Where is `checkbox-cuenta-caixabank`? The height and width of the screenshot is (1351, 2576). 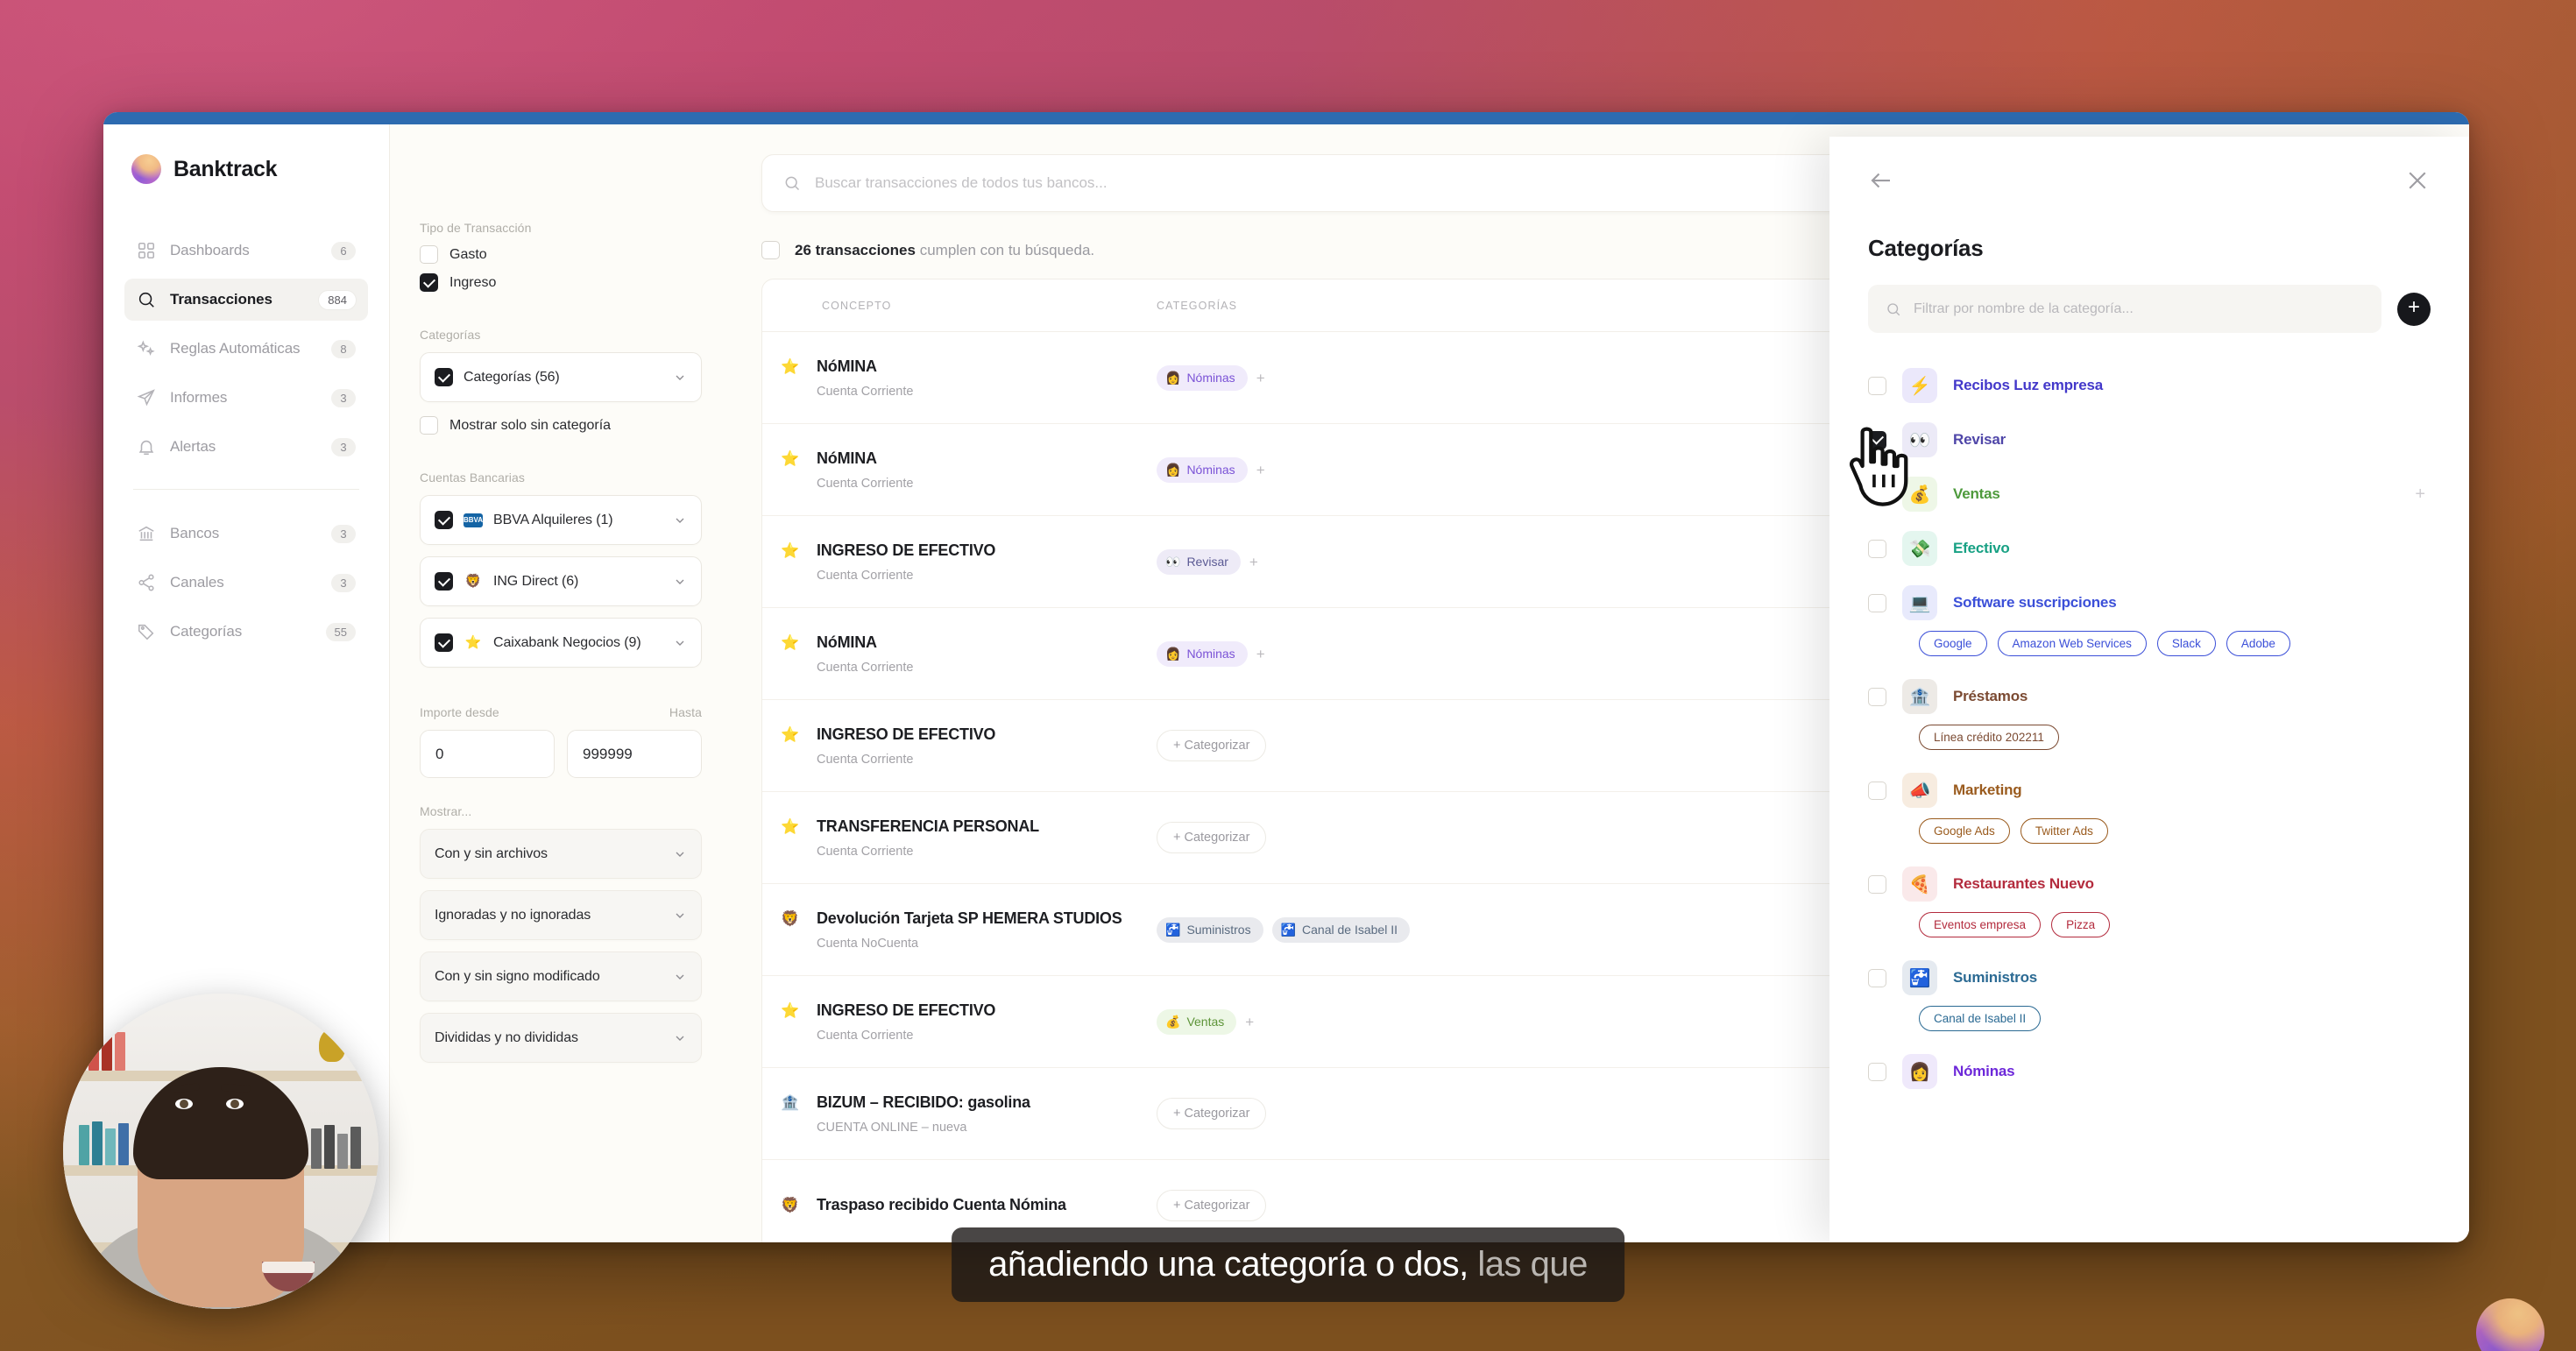 checkbox-cuenta-caixabank is located at coordinates (444, 642).